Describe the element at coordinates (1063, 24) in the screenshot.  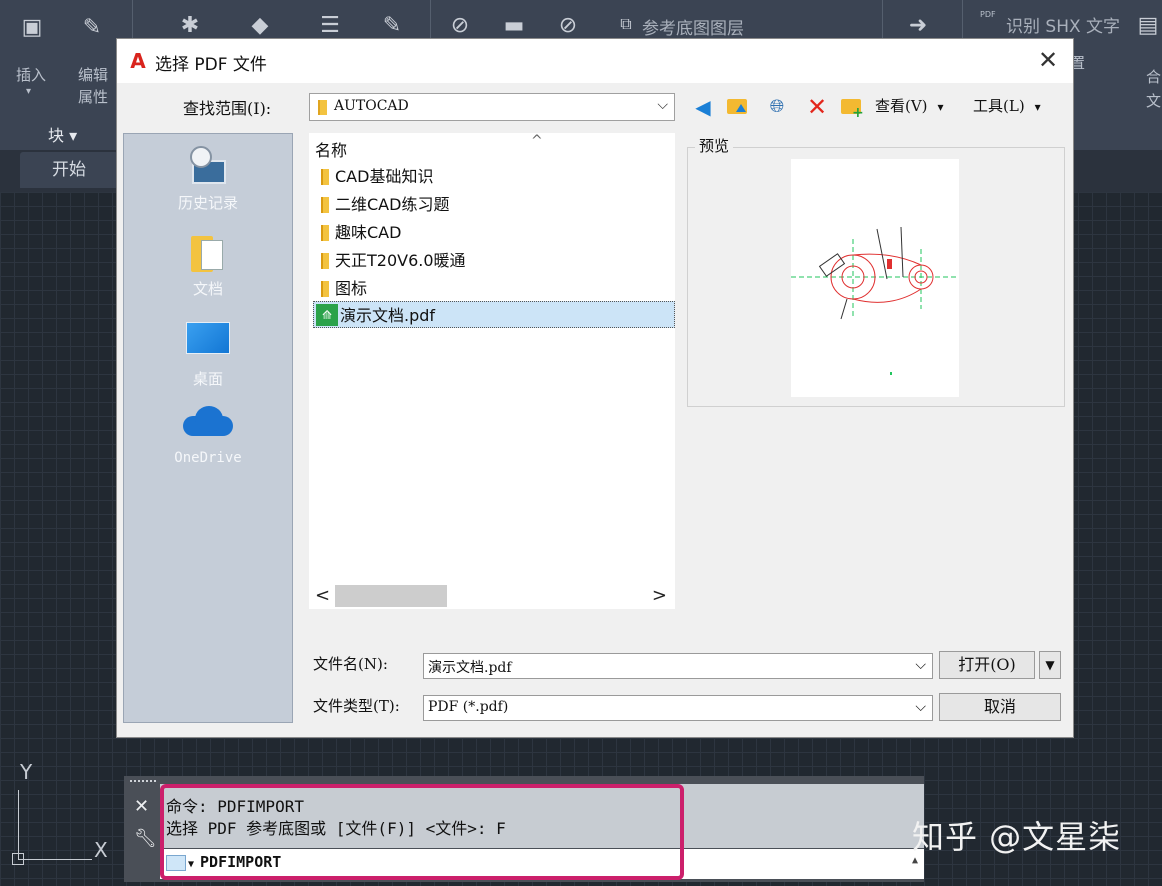
I see `recognize-shx-label: 识别 SHX 文字` at that location.